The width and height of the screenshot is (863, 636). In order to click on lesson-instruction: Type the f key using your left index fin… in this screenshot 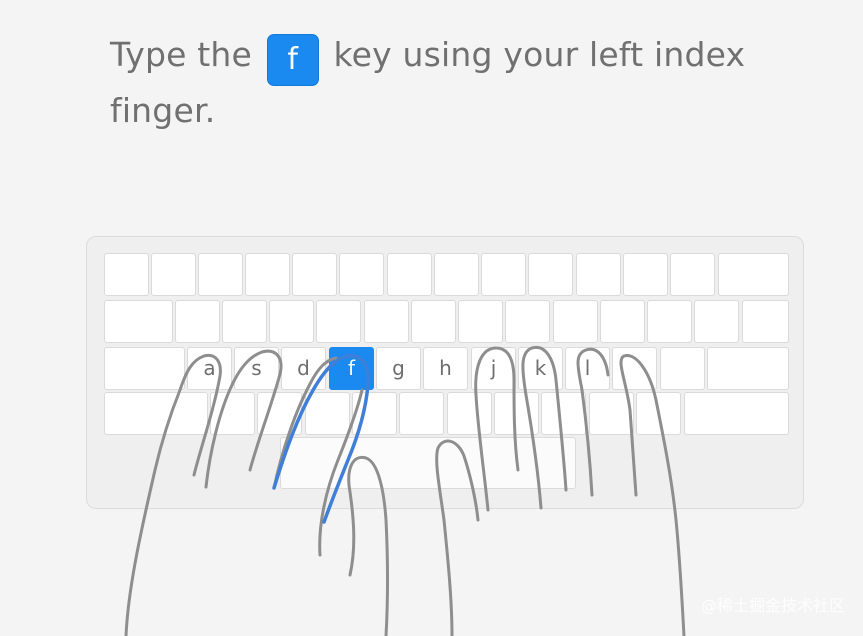, I will do `click(450, 83)`.